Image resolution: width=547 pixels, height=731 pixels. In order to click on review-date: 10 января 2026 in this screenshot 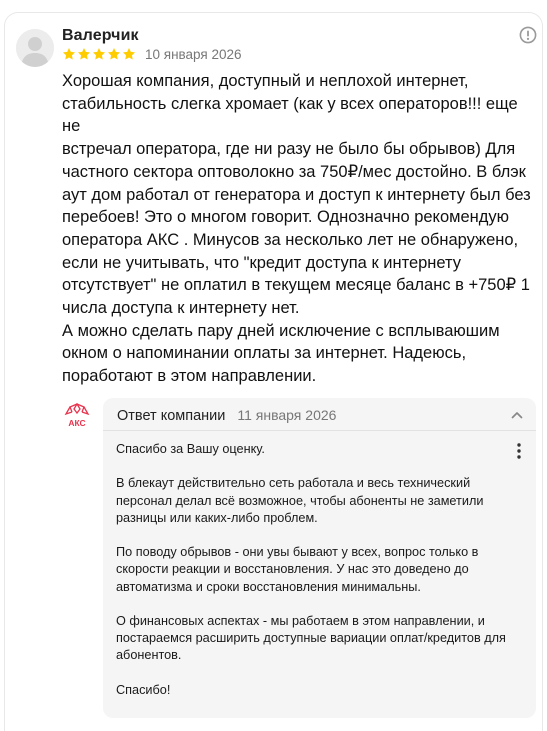, I will do `click(193, 54)`.